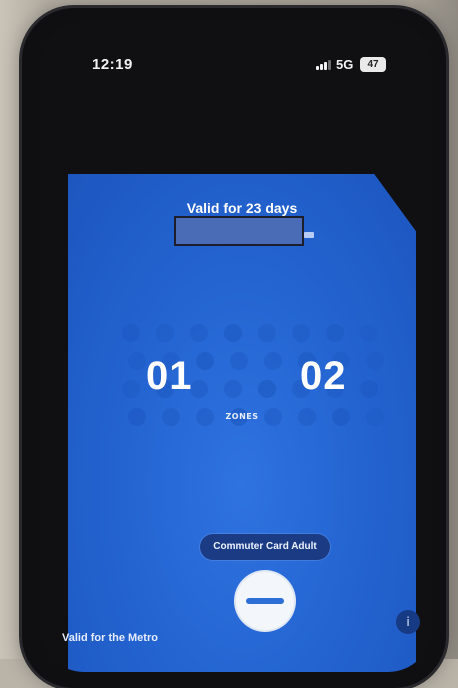 The width and height of the screenshot is (458, 688). What do you see at coordinates (236, 68) in the screenshot?
I see `status-bar: 12:19 5G 47` at bounding box center [236, 68].